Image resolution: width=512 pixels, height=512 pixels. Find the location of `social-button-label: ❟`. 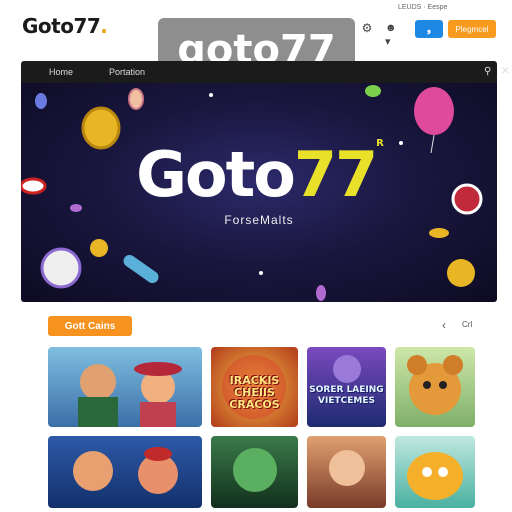

social-button-label: ❟ is located at coordinates (429, 29).